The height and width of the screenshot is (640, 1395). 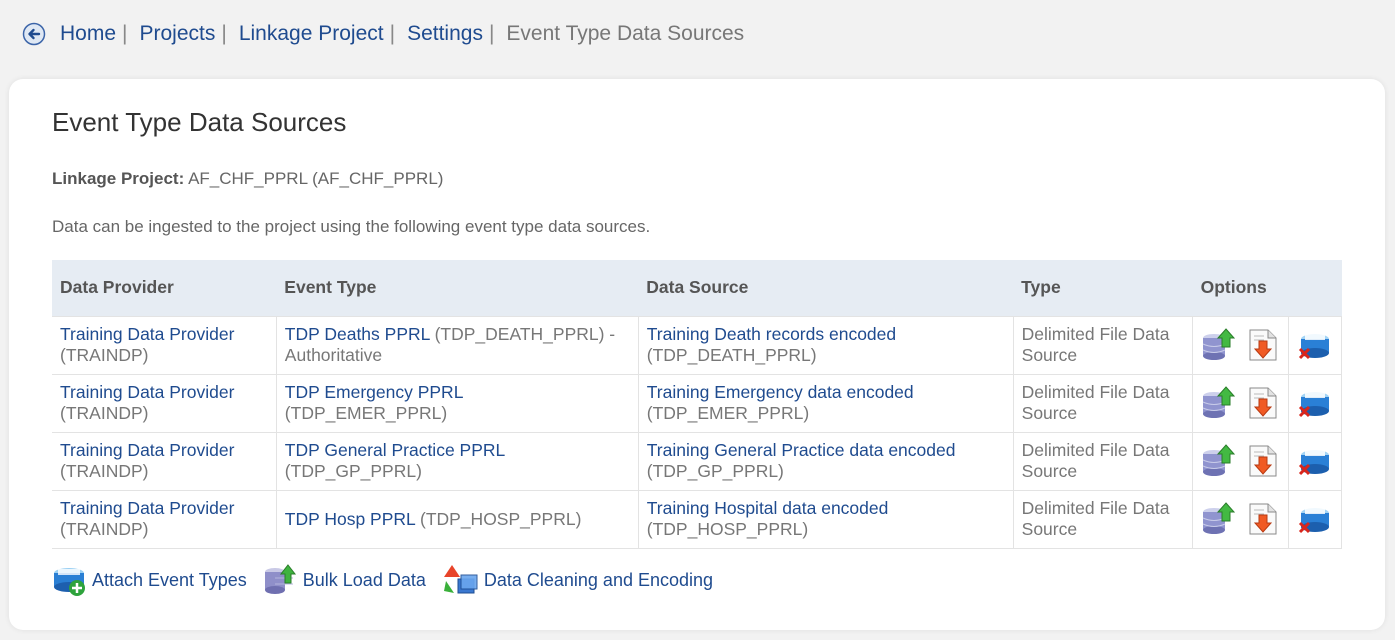 What do you see at coordinates (374, 392) in the screenshot?
I see `event-type-link: TDP Emergency PPRL` at bounding box center [374, 392].